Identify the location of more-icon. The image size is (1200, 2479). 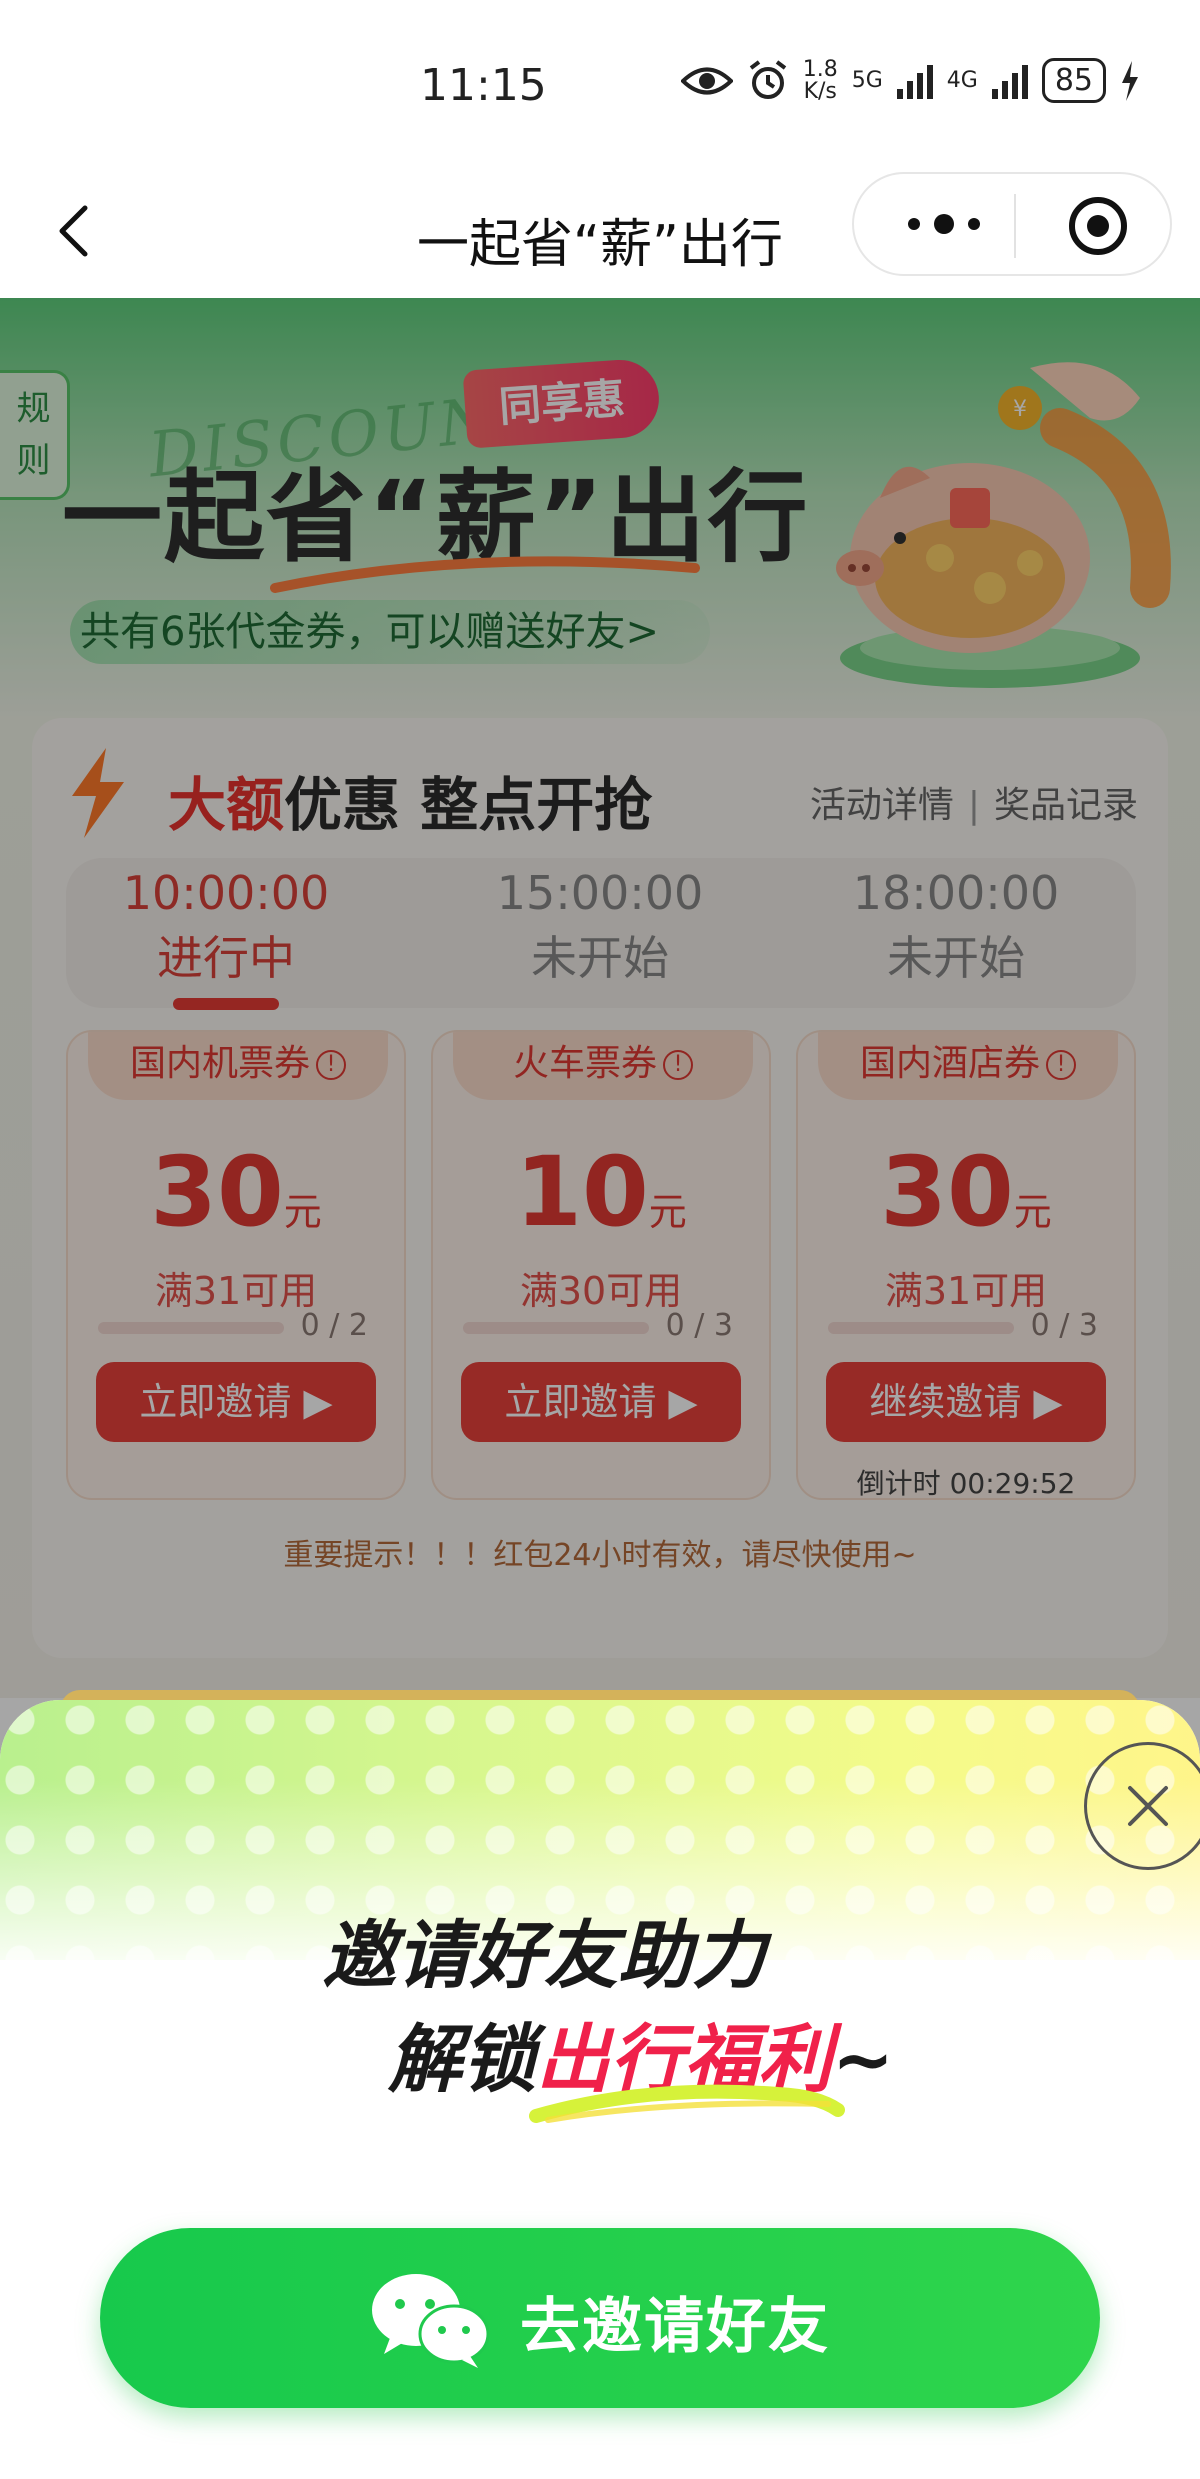
(944, 224).